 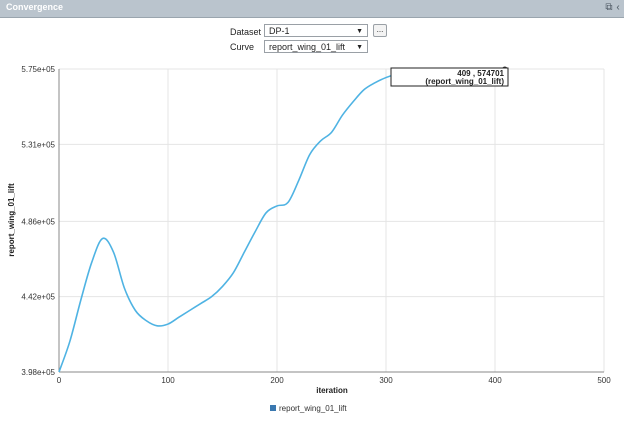 I want to click on legend: report_wing_01_lift, so click(x=308, y=408).